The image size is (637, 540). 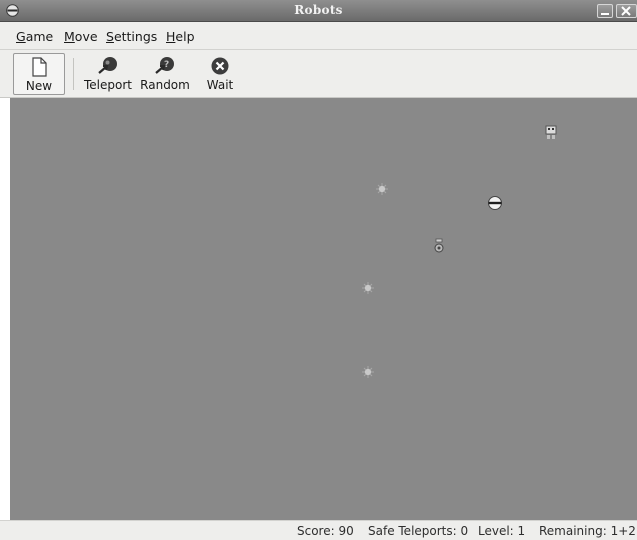 I want to click on menu-settings-mnemonic: S, so click(x=110, y=36).